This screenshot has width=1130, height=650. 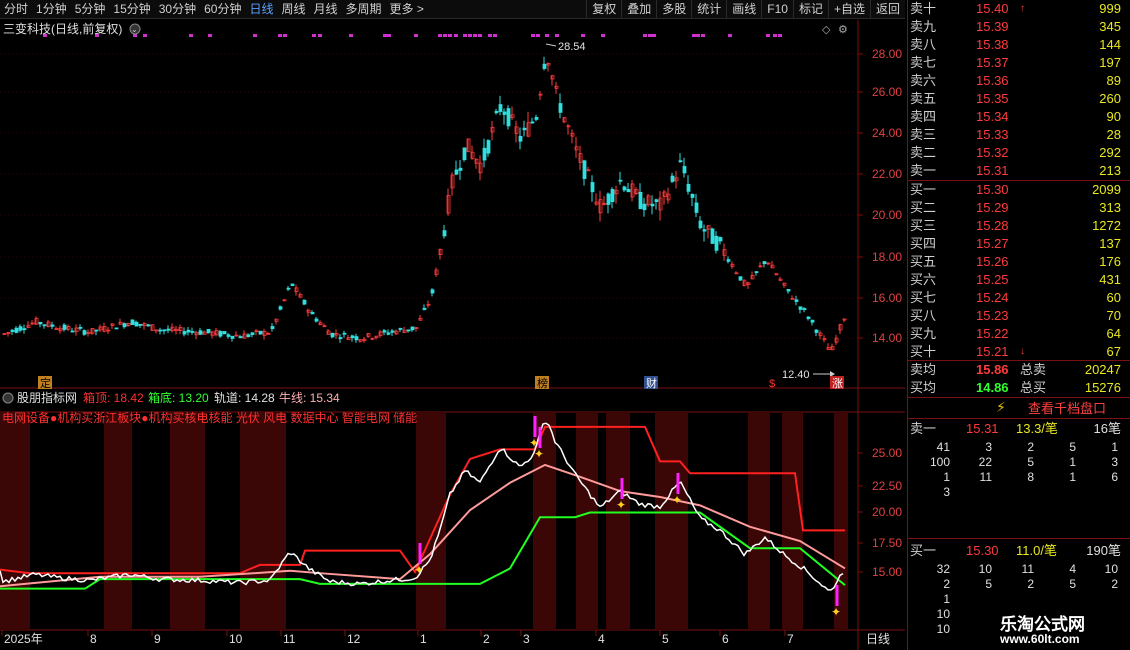 What do you see at coordinates (887, 215) in the screenshot?
I see `main-y-tick: 20.00` at bounding box center [887, 215].